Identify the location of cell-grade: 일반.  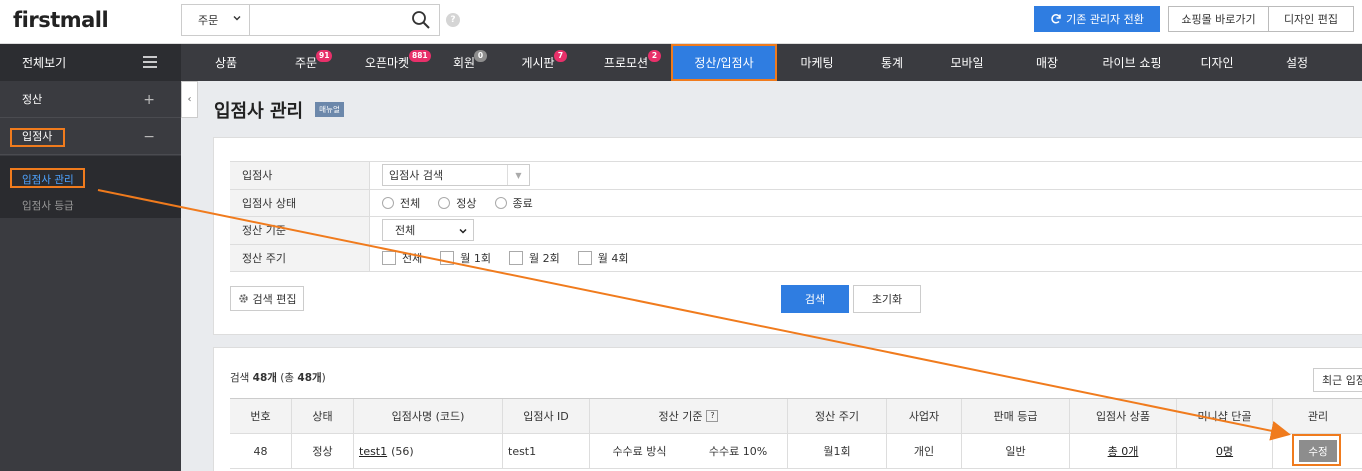
(1016, 451).